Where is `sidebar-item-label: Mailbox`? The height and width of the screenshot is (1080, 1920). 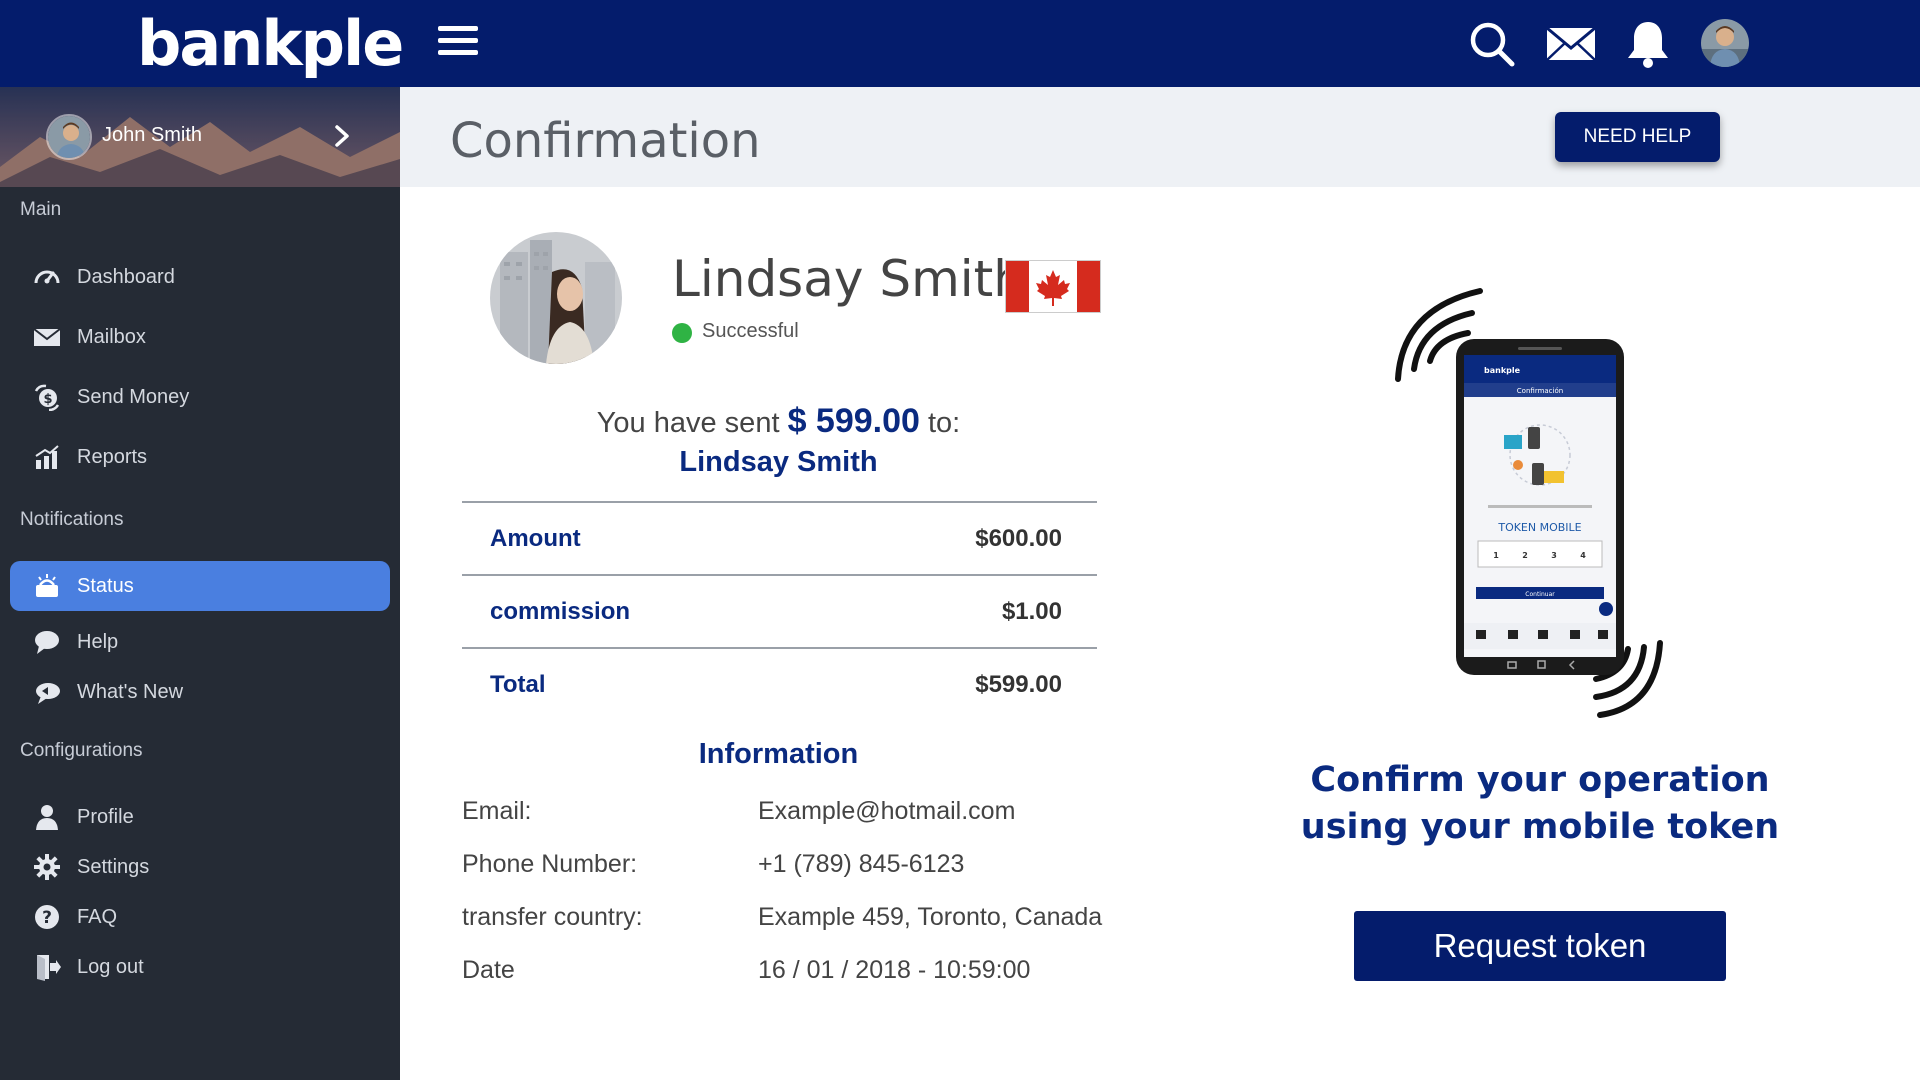
sidebar-item-label: Mailbox is located at coordinates (111, 336).